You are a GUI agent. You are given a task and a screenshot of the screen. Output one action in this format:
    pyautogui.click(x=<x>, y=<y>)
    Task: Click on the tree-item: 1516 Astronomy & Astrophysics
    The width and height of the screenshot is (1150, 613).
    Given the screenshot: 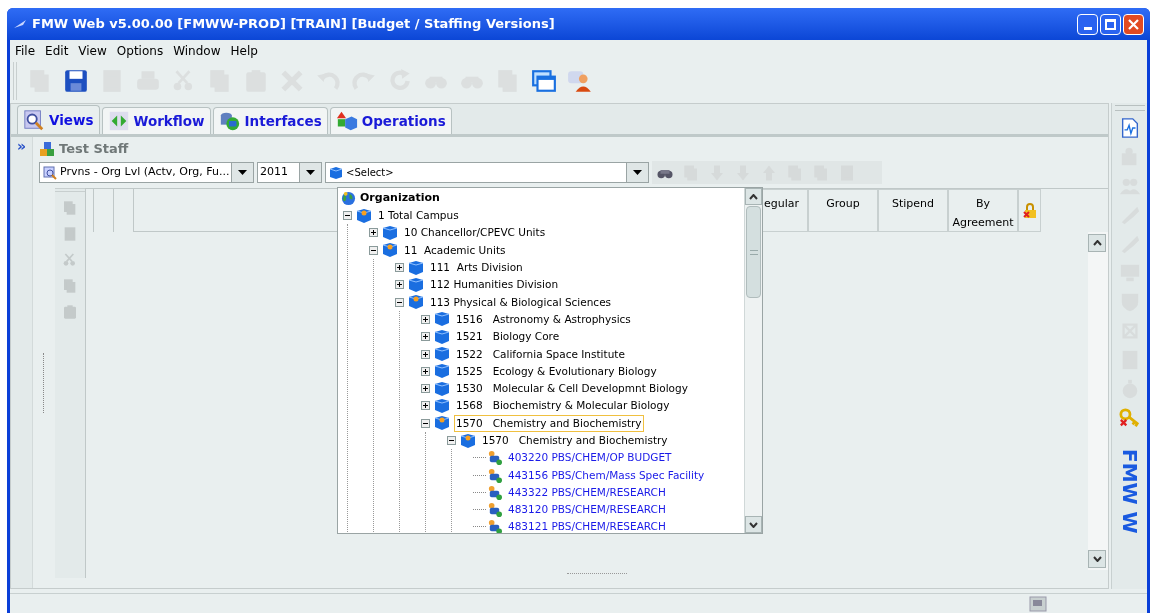 What is the action you would take?
    pyautogui.click(x=543, y=319)
    